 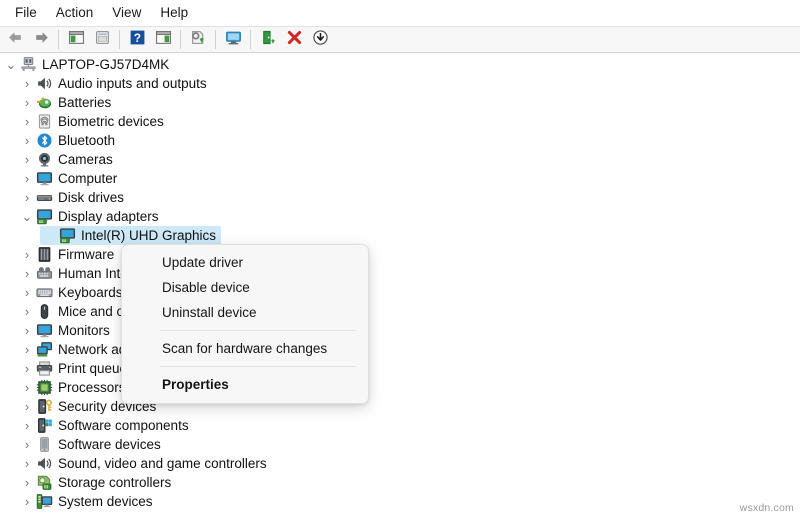 I want to click on tree-item-security-devices: › Security devices, so click(x=400, y=406).